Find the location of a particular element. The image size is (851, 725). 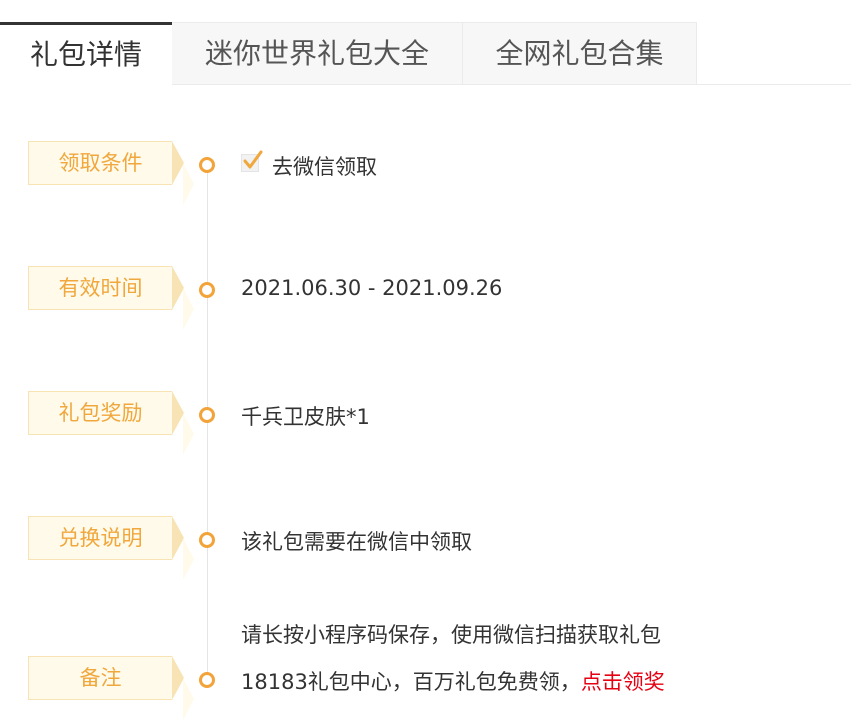

reward-label: 礼包奖励 is located at coordinates (111, 423).